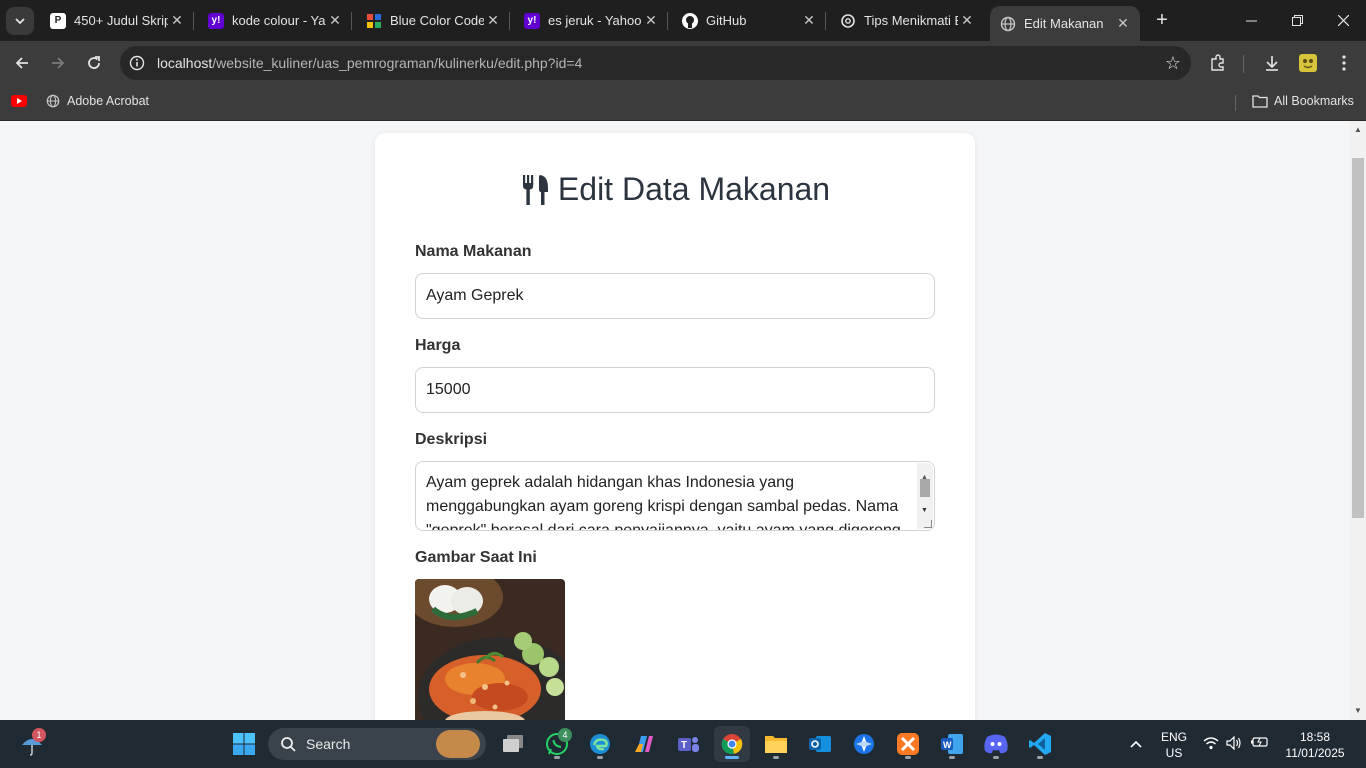 The height and width of the screenshot is (768, 1366). I want to click on windows-icon, so click(244, 744).